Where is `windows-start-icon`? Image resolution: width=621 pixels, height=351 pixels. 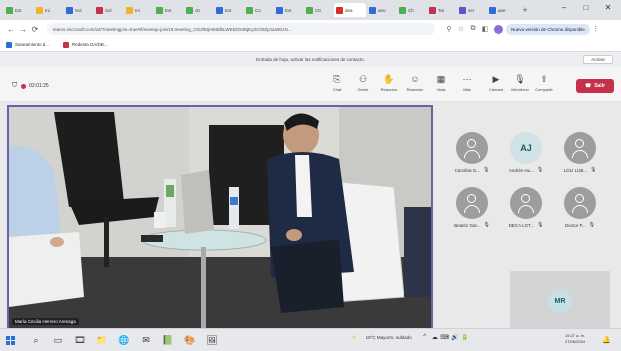 windows-start-icon is located at coordinates (10, 340).